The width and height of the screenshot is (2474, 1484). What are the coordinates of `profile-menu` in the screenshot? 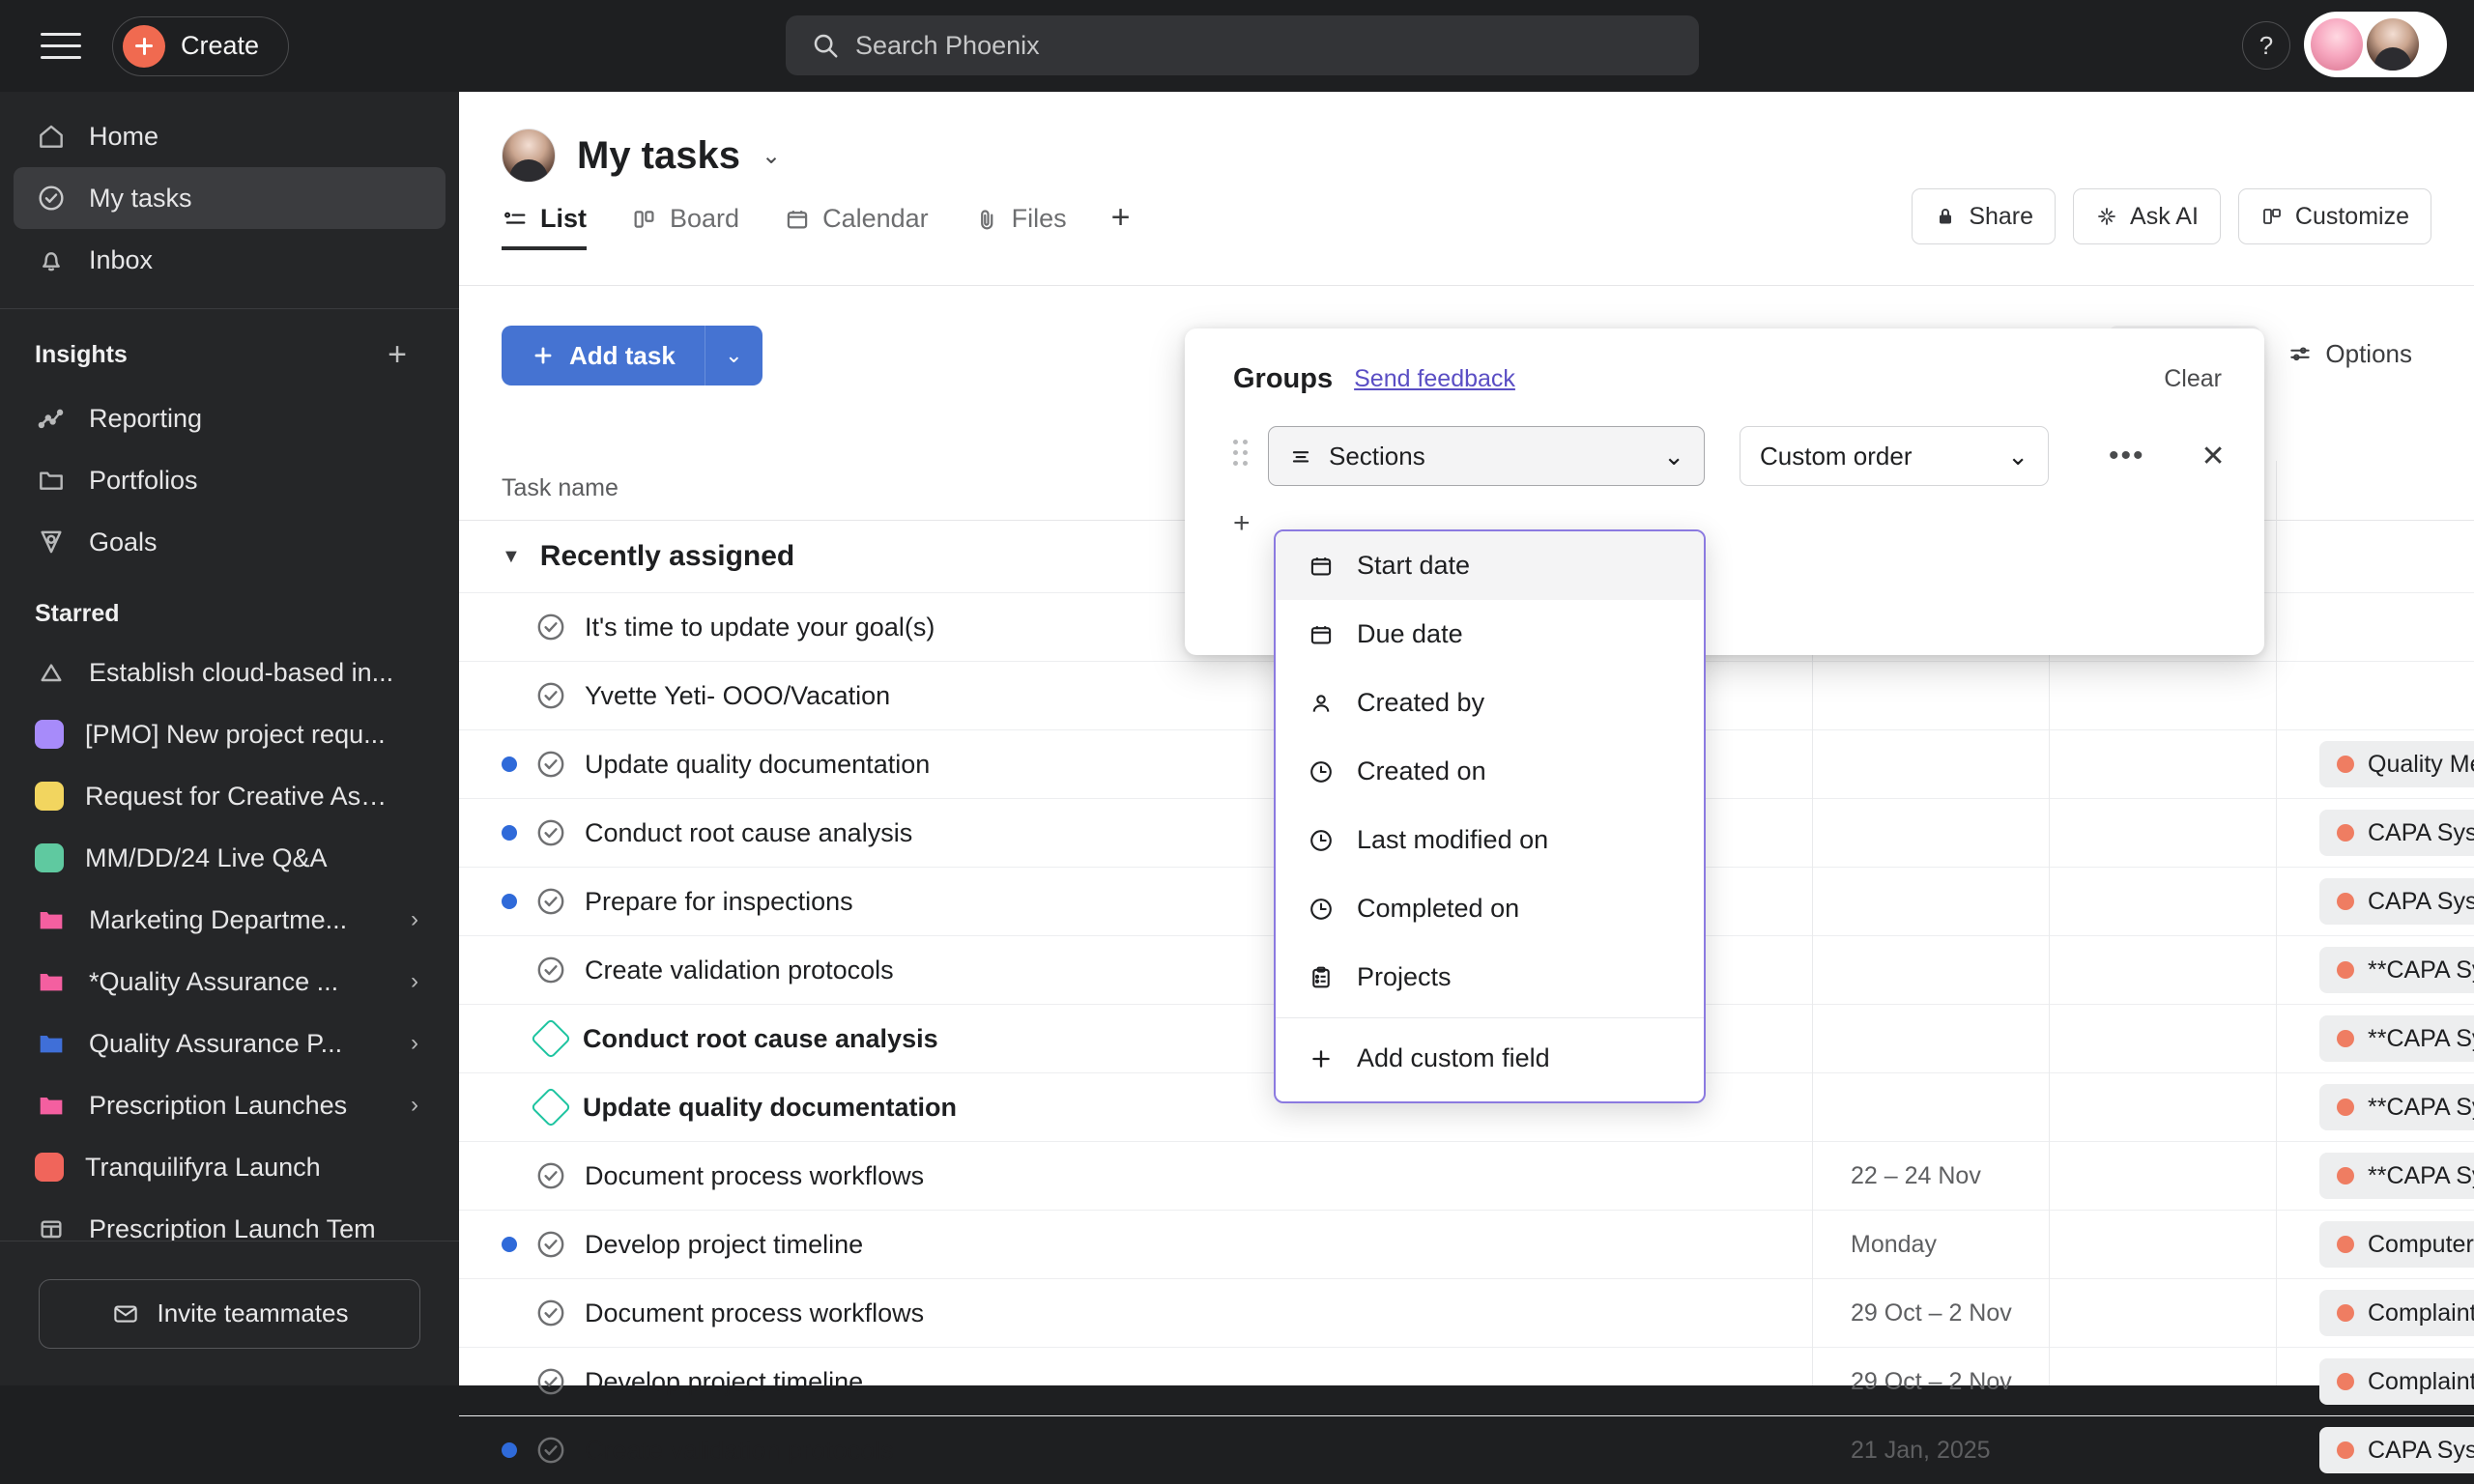 It's located at (2375, 44).